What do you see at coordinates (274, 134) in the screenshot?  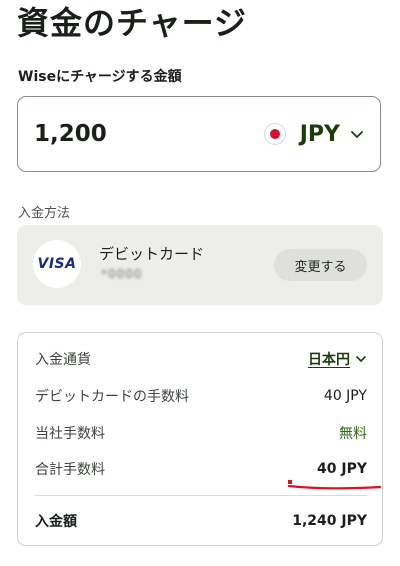 I see `japan-flag-icon` at bounding box center [274, 134].